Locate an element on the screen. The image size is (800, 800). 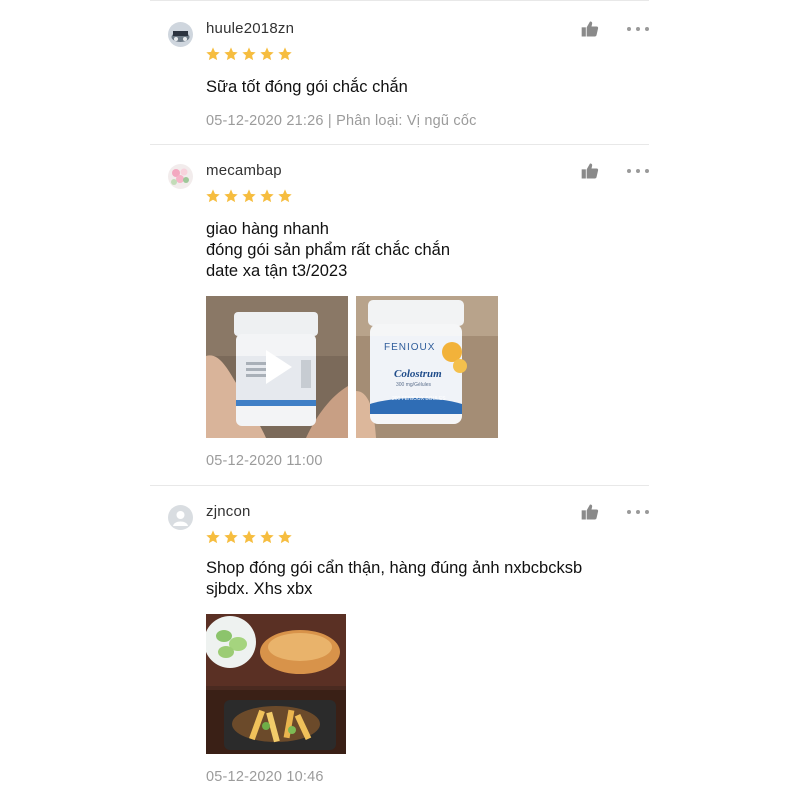
product-subtitle: 300 mg/Gélules is located at coordinates (414, 385).